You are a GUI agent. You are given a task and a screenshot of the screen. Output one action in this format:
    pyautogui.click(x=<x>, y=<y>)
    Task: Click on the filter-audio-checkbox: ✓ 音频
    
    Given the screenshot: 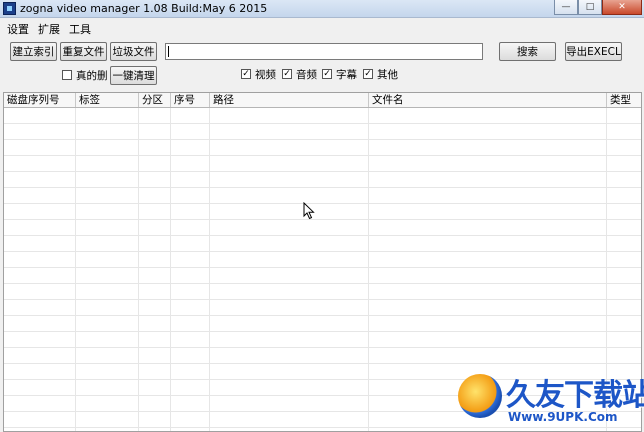 What is the action you would take?
    pyautogui.click(x=299, y=74)
    